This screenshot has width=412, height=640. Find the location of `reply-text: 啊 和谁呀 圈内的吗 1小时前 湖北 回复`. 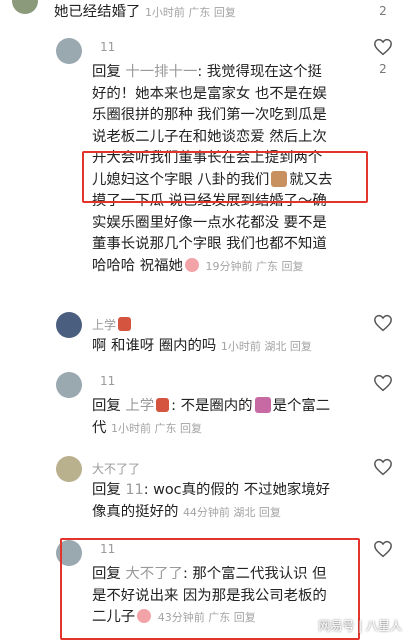

reply-text: 啊 和谁呀 圈内的吗 1小时前 湖北 回复 is located at coordinates (202, 346).